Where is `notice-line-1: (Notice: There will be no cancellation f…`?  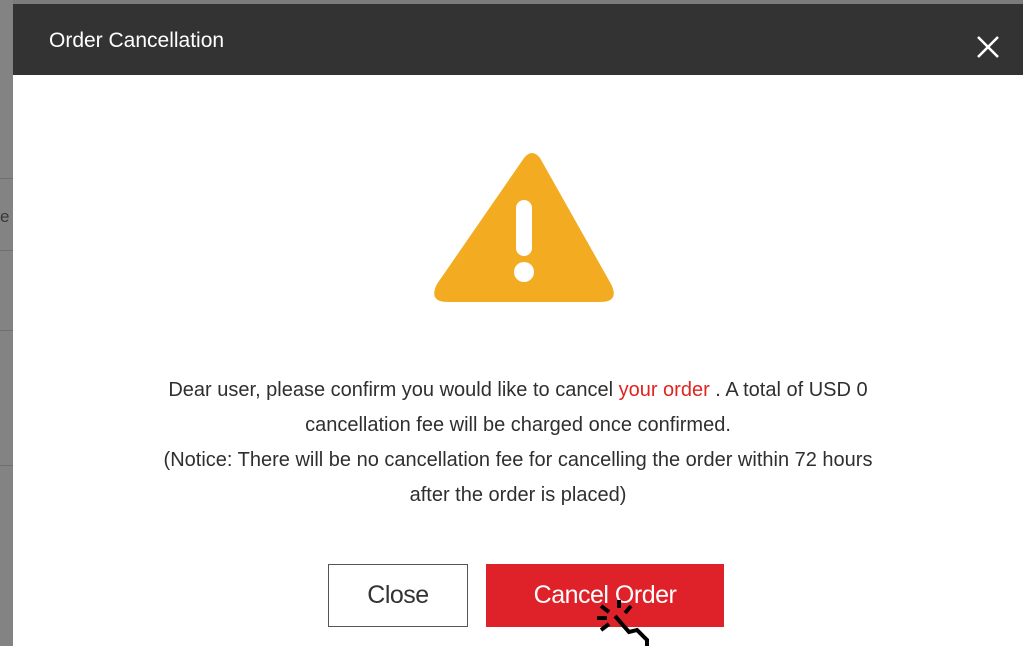 notice-line-1: (Notice: There will be no cancellation f… is located at coordinates (518, 460).